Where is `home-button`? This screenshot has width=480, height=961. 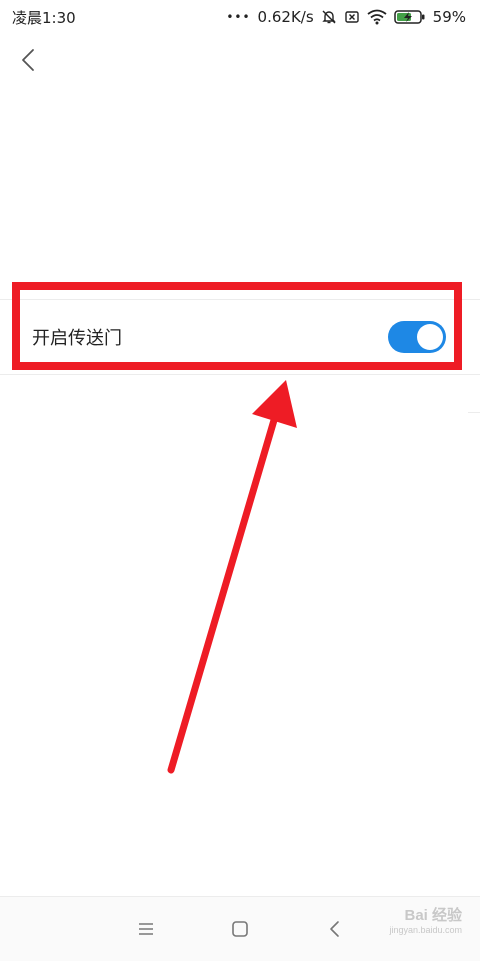
home-button is located at coordinates (240, 929).